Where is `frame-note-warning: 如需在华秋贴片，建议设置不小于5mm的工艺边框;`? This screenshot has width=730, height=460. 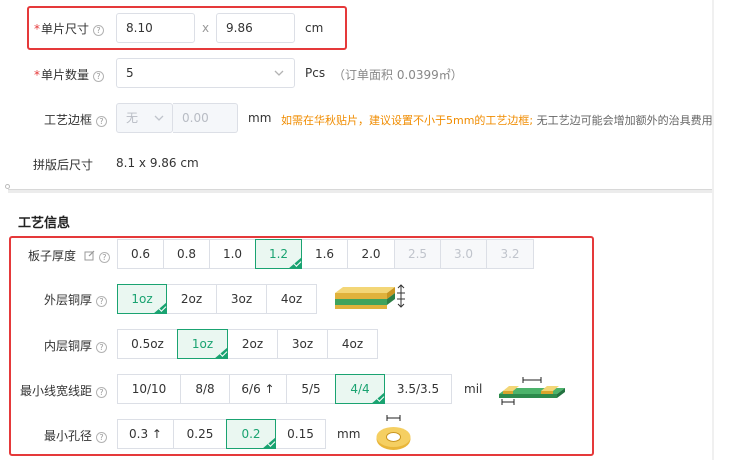 frame-note-warning: 如需在华秋贴片，建议设置不小于5mm的工艺边框; is located at coordinates (407, 120).